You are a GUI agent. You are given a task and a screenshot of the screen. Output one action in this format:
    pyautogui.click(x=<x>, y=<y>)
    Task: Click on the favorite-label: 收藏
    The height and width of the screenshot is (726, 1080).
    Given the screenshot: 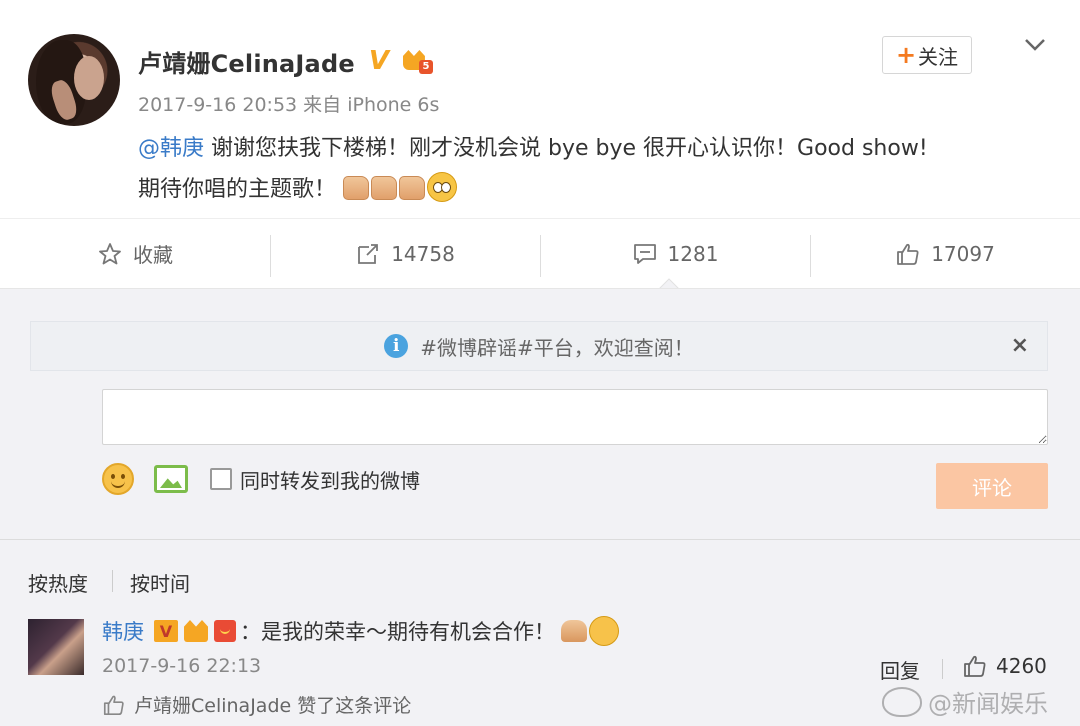 What is the action you would take?
    pyautogui.click(x=153, y=255)
    